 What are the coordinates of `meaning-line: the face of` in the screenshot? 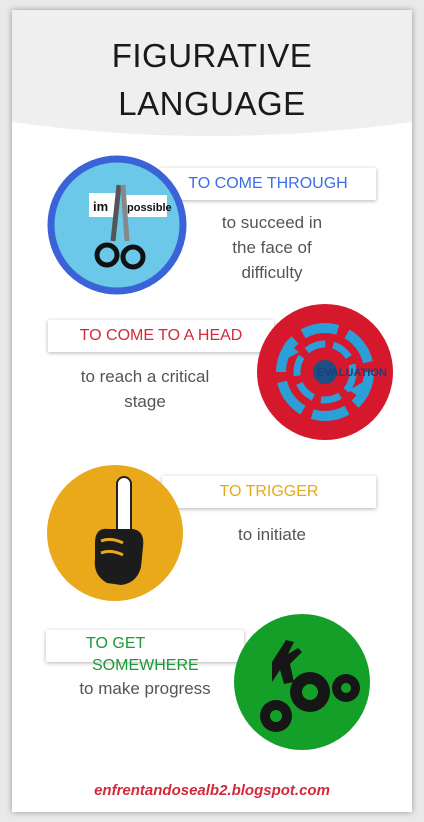 It's located at (272, 247).